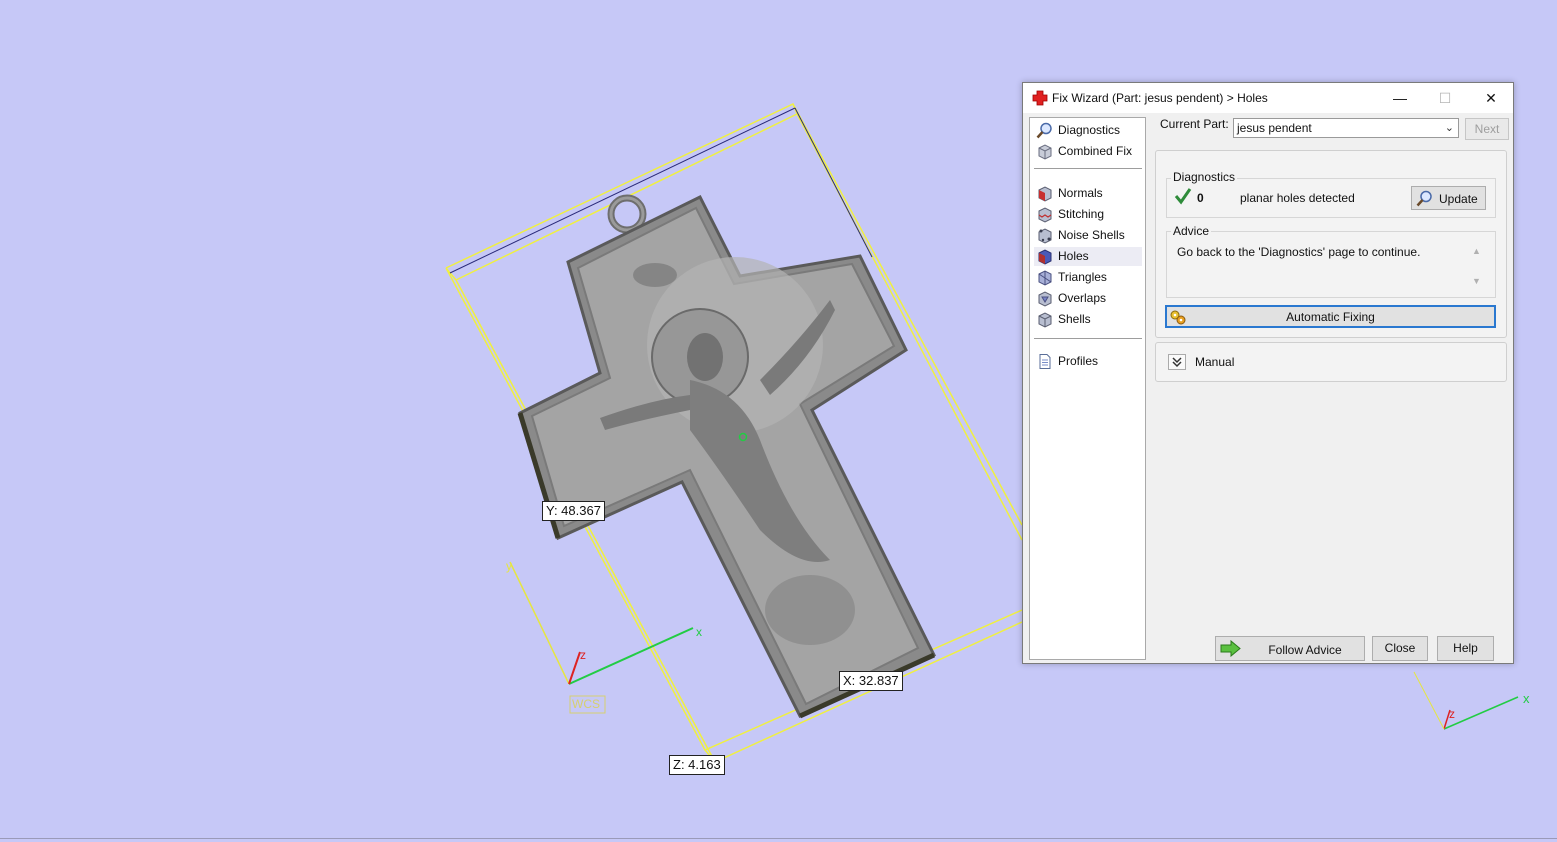 The width and height of the screenshot is (1557, 842). I want to click on holes-count: 0, so click(1200, 198).